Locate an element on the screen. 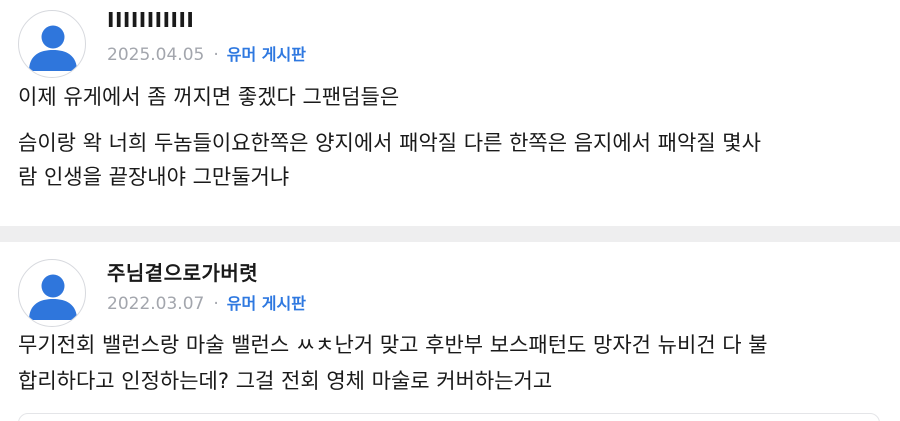 The height and width of the screenshot is (421, 900). card-separator is located at coordinates (450, 234).